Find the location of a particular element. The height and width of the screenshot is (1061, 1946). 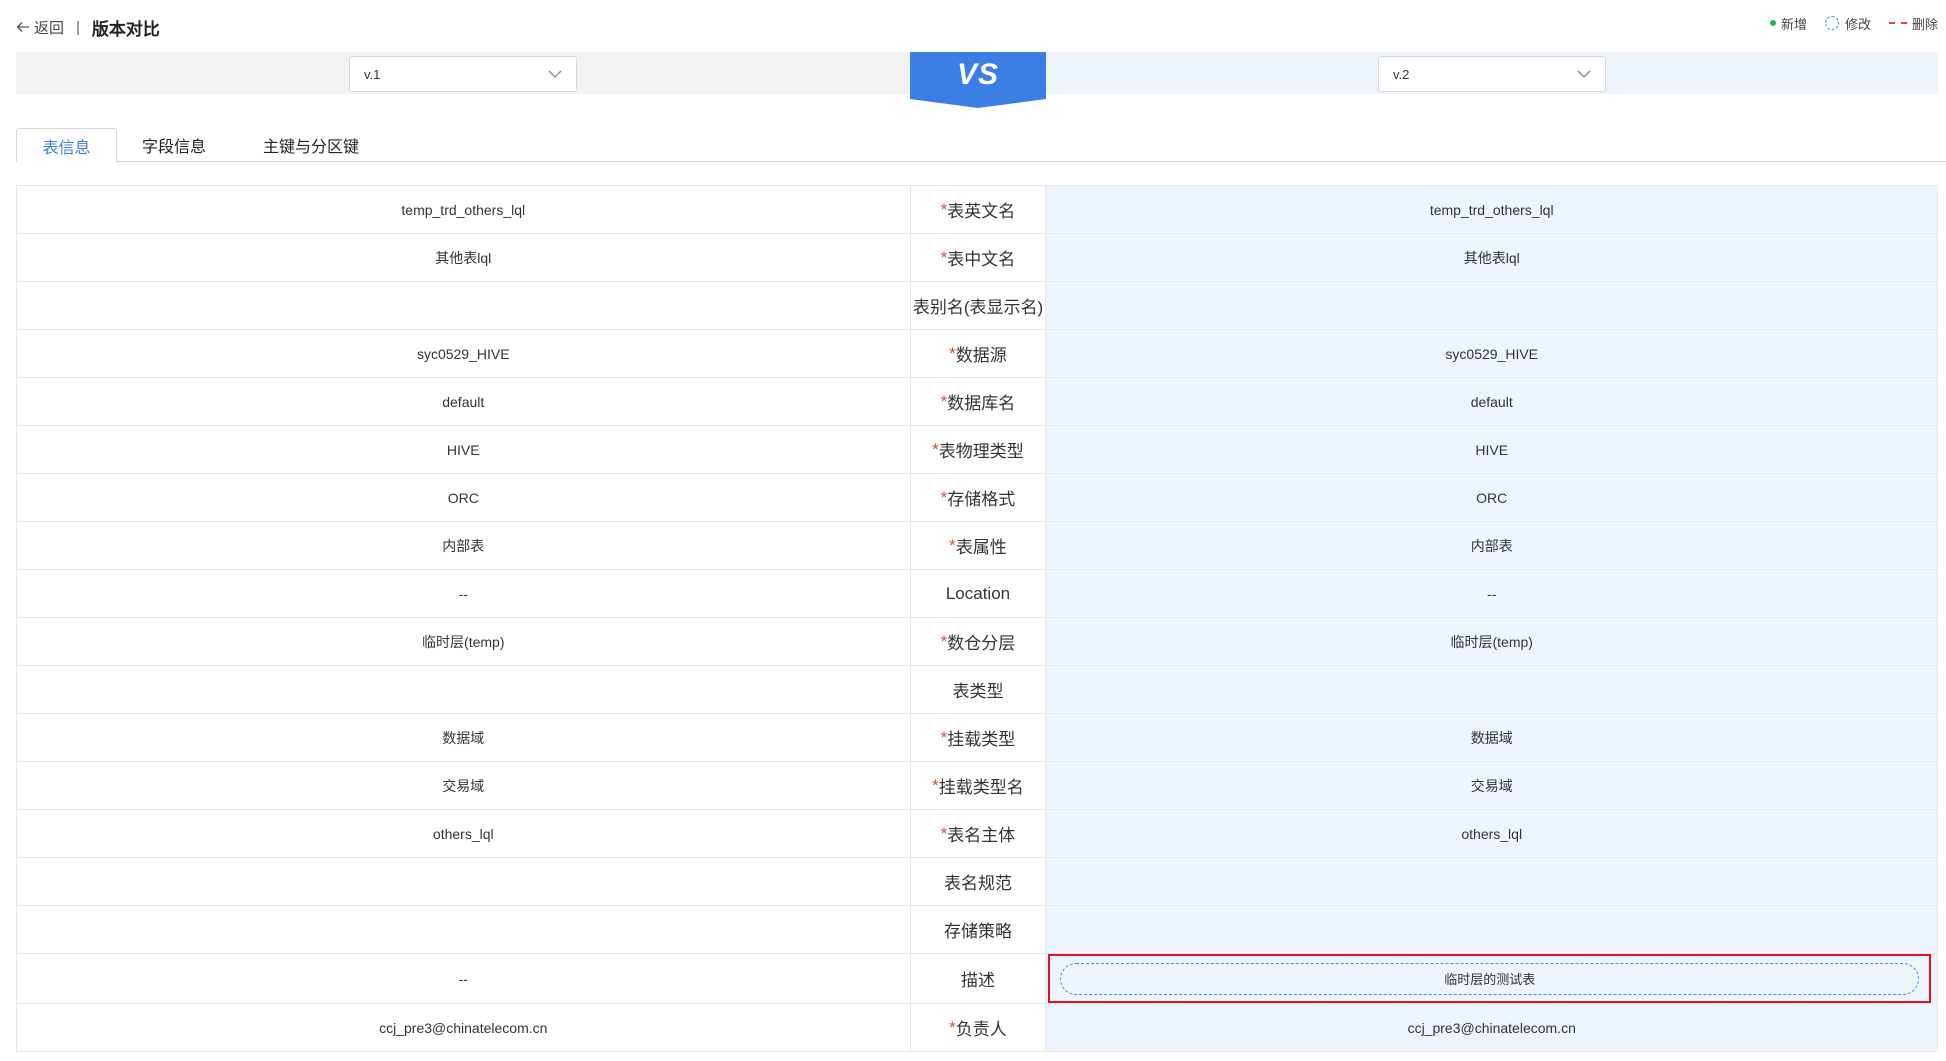

field-label: 表别名(表显示名) is located at coordinates (978, 307).